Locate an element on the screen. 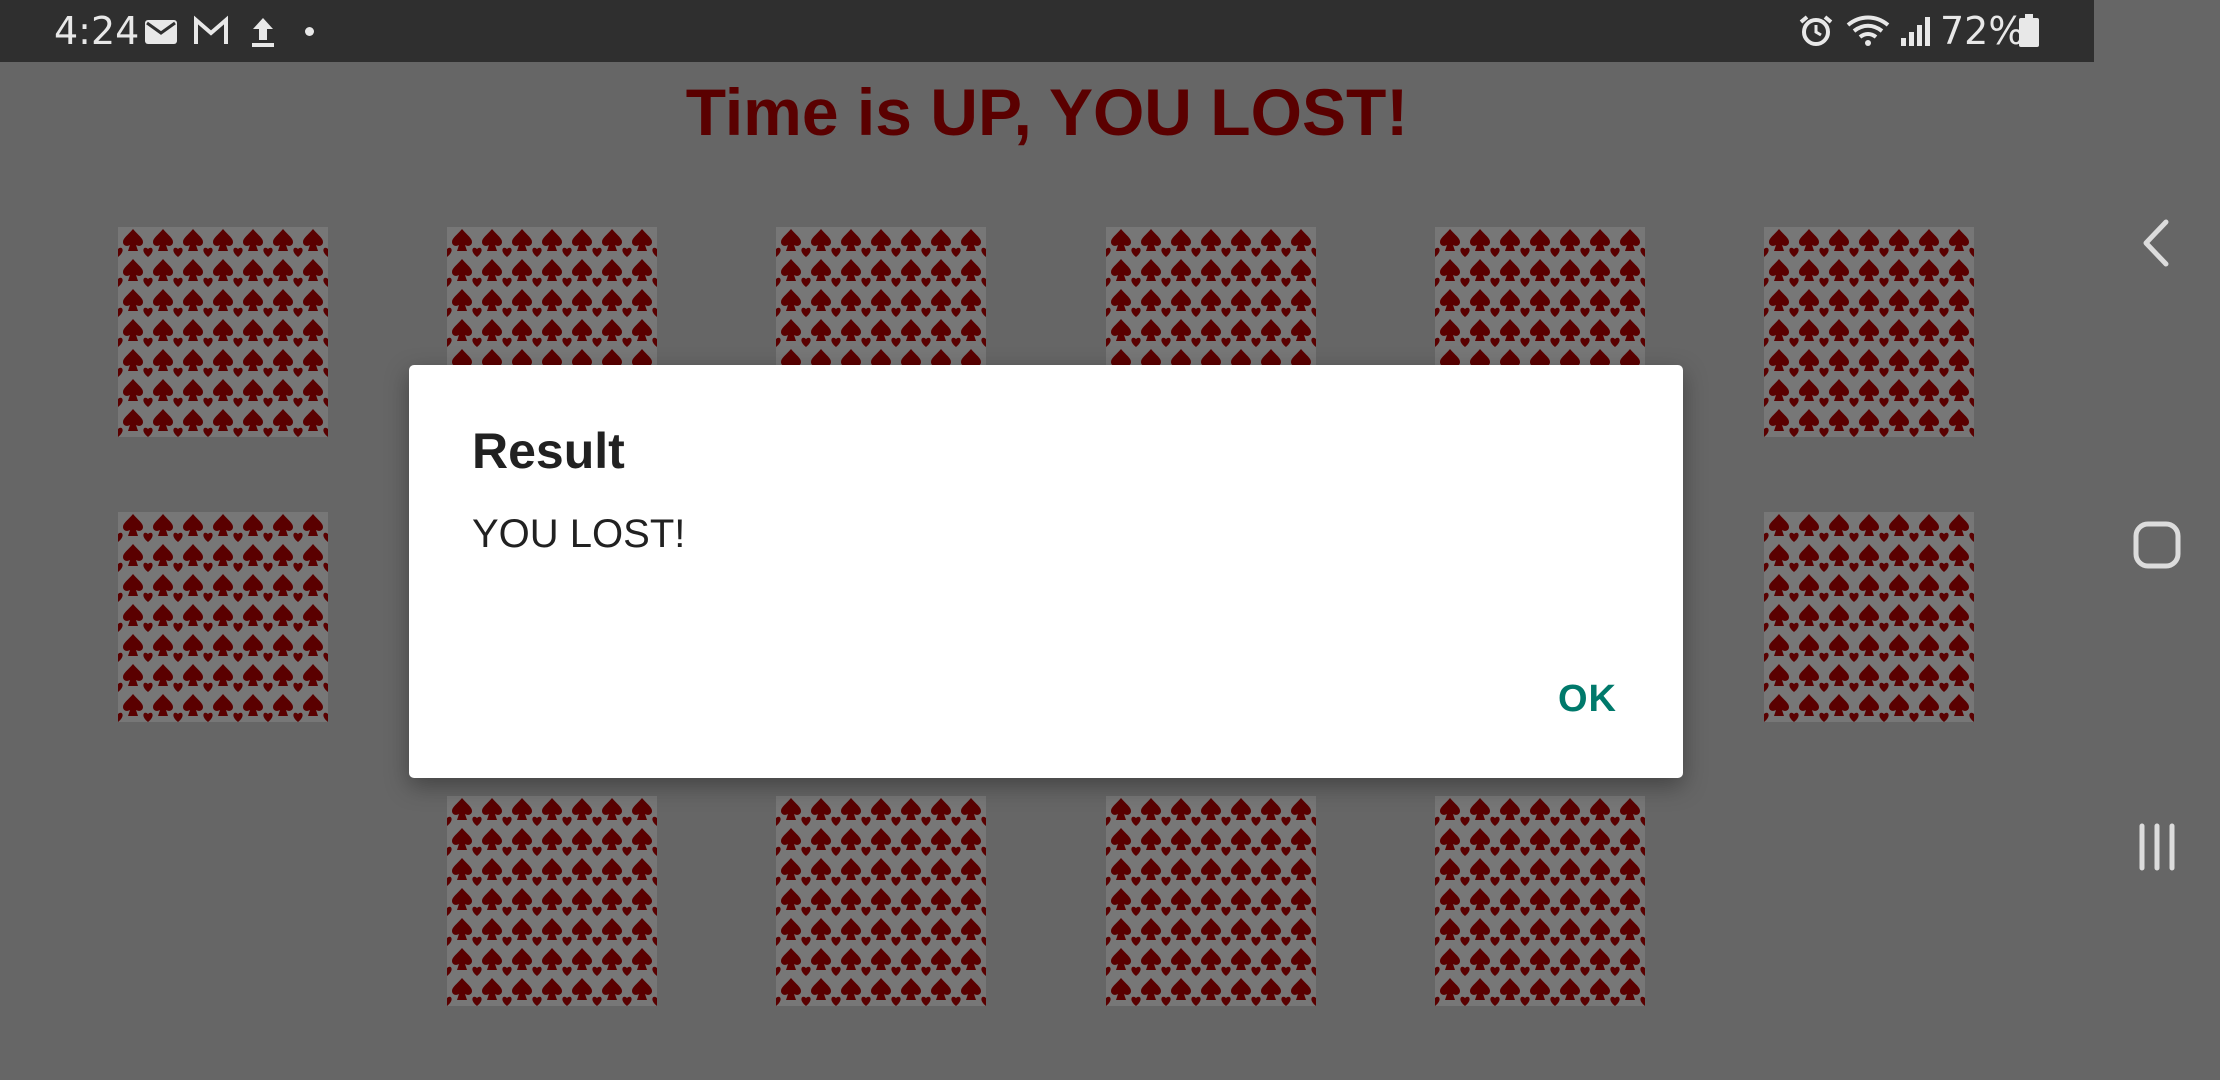 Image resolution: width=2220 pixels, height=1080 pixels. recents-icon is located at coordinates (2157, 847).